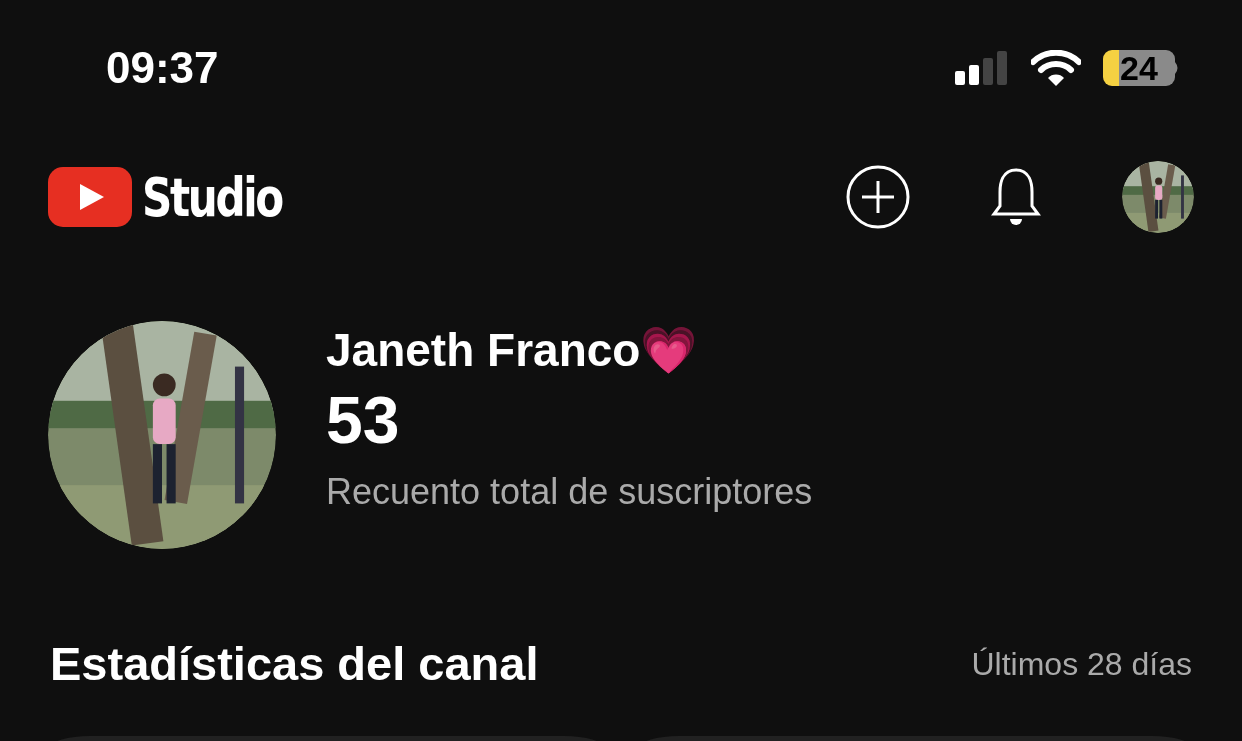 The height and width of the screenshot is (741, 1242). What do you see at coordinates (212, 197) in the screenshot?
I see `logo-text: Studio` at bounding box center [212, 197].